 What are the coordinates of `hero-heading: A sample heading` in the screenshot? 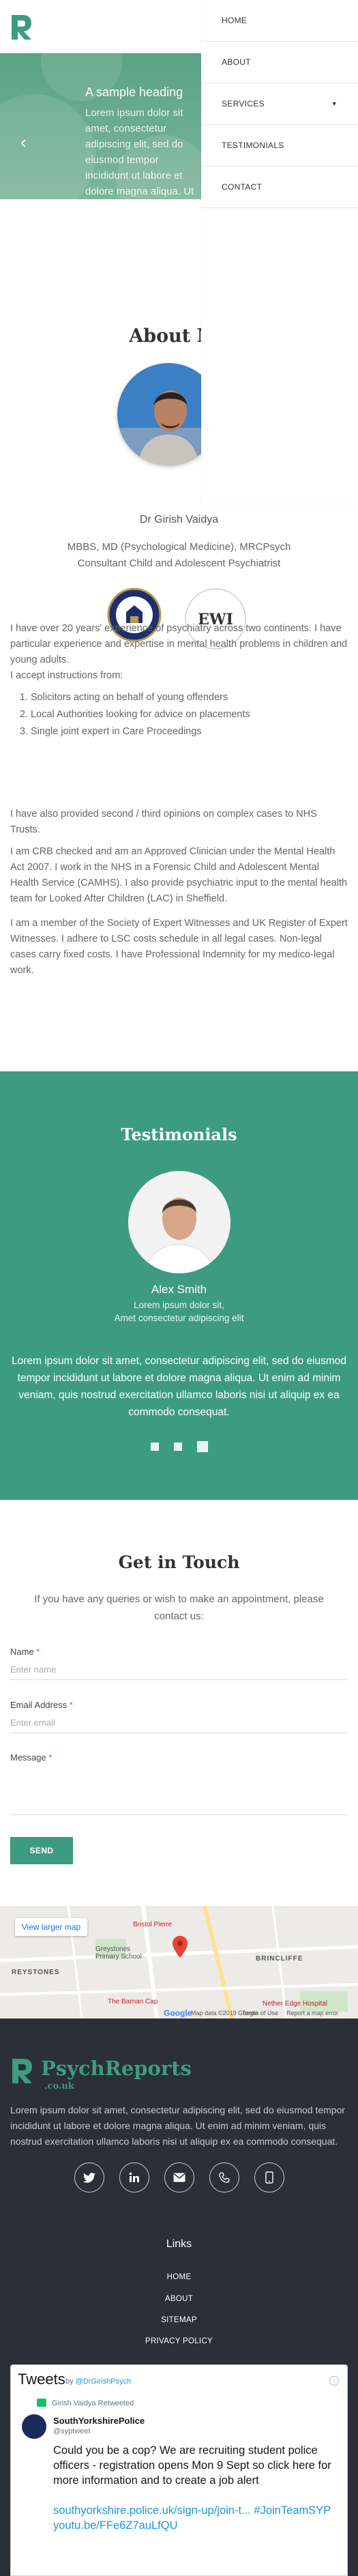 It's located at (134, 92).